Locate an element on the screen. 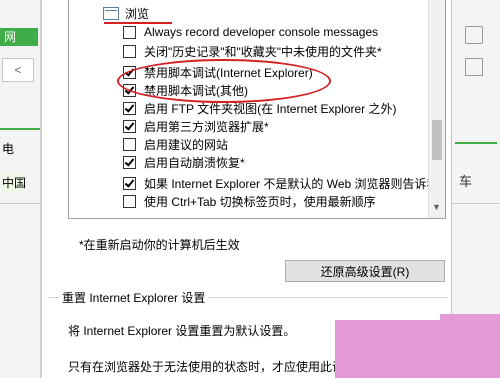 The width and height of the screenshot is (500, 388). setting-label: 关闭"历史记录"和"收藏夹"中未使用的文件夹* is located at coordinates (263, 51).